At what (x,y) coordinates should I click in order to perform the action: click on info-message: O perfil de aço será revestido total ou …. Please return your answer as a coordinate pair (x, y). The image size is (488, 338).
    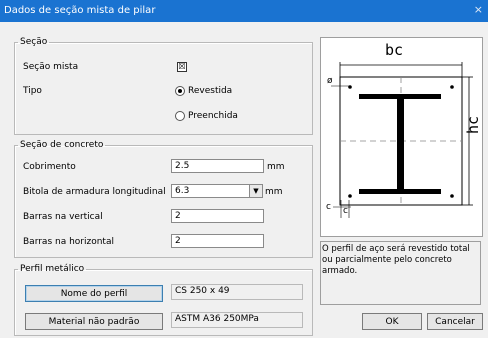
    Looking at the image, I should click on (400, 273).